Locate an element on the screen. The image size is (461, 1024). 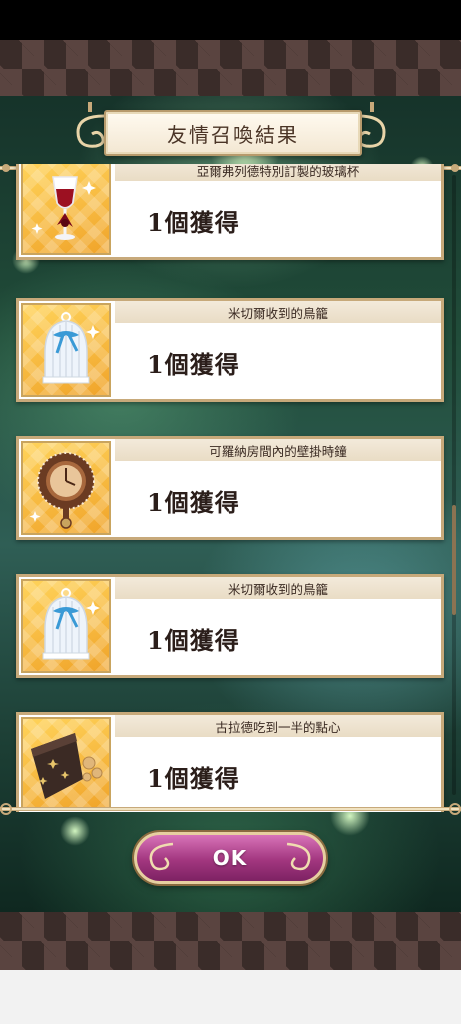
wall-clock-icon is located at coordinates (62, 490).